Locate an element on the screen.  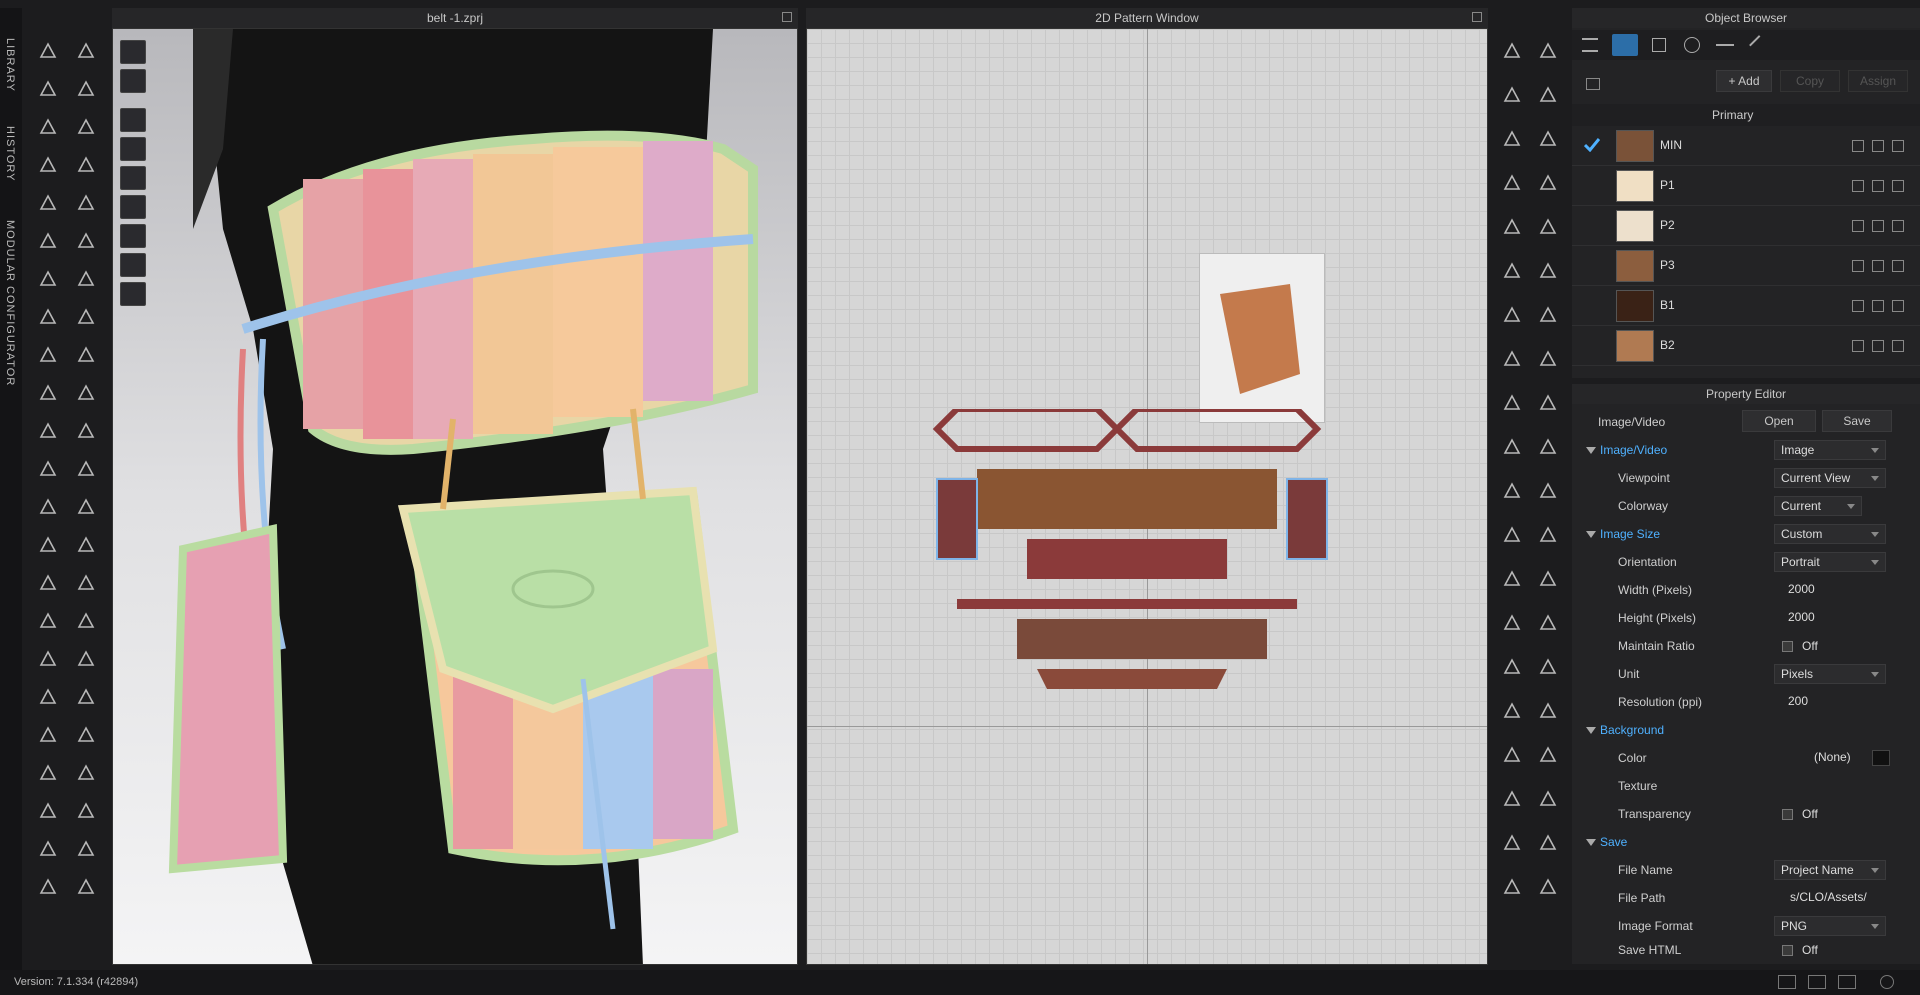
line-icon is located at coordinates (1759, 45).